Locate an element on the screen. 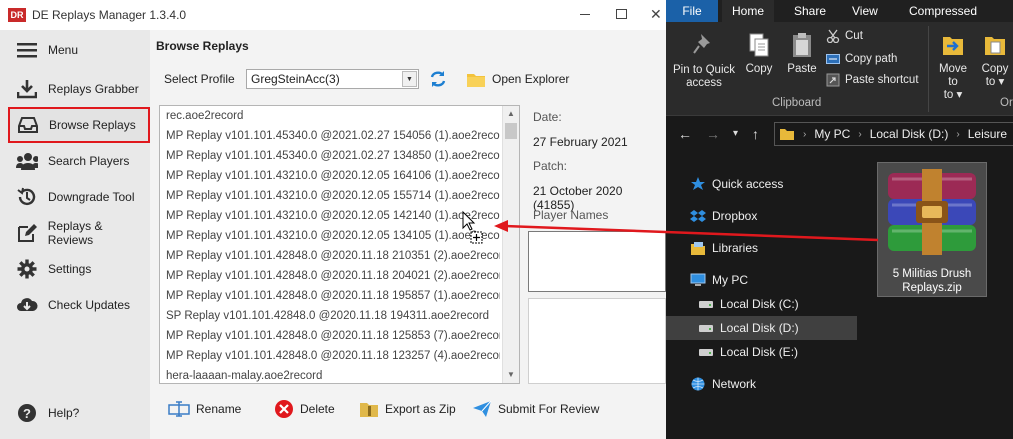 The width and height of the screenshot is (1013, 439). nav-label: Dropbox is located at coordinates (735, 216).